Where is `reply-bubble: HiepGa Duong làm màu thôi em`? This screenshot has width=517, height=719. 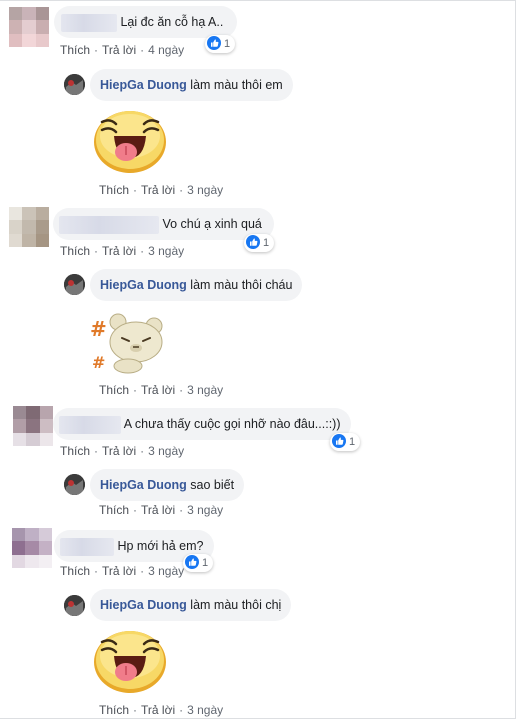
reply-bubble: HiepGa Duong làm màu thôi em is located at coordinates (191, 85).